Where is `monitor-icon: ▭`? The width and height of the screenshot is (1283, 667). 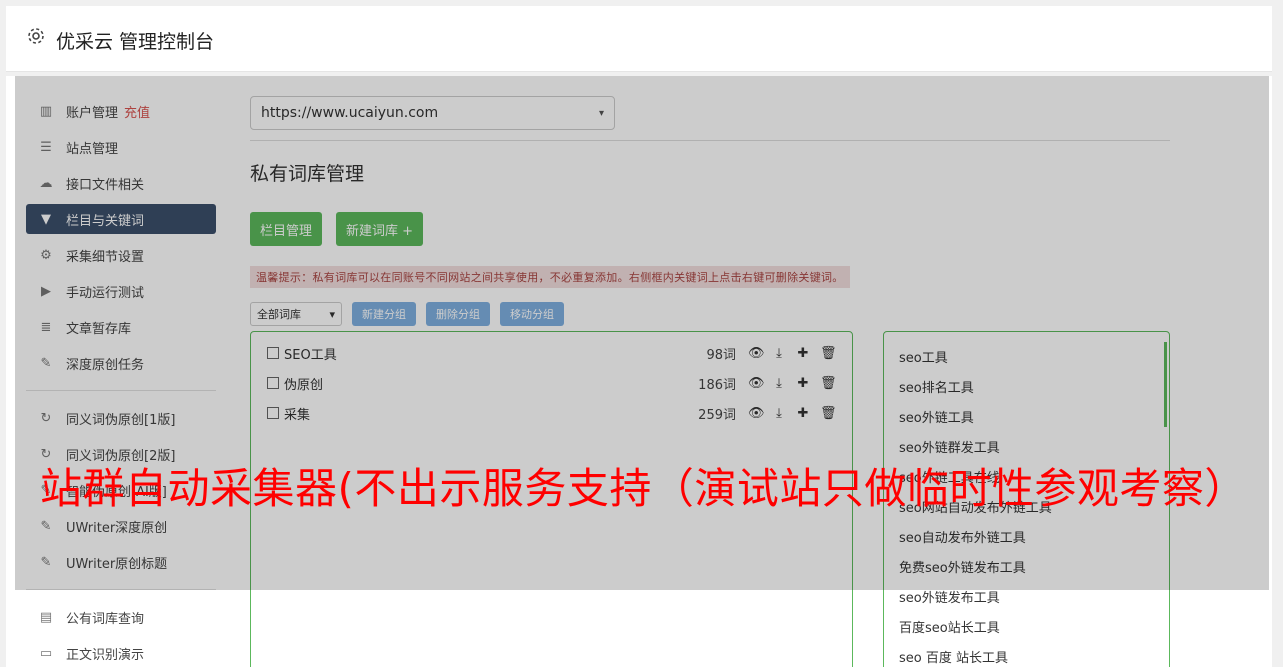 monitor-icon: ▭ is located at coordinates (46, 653).